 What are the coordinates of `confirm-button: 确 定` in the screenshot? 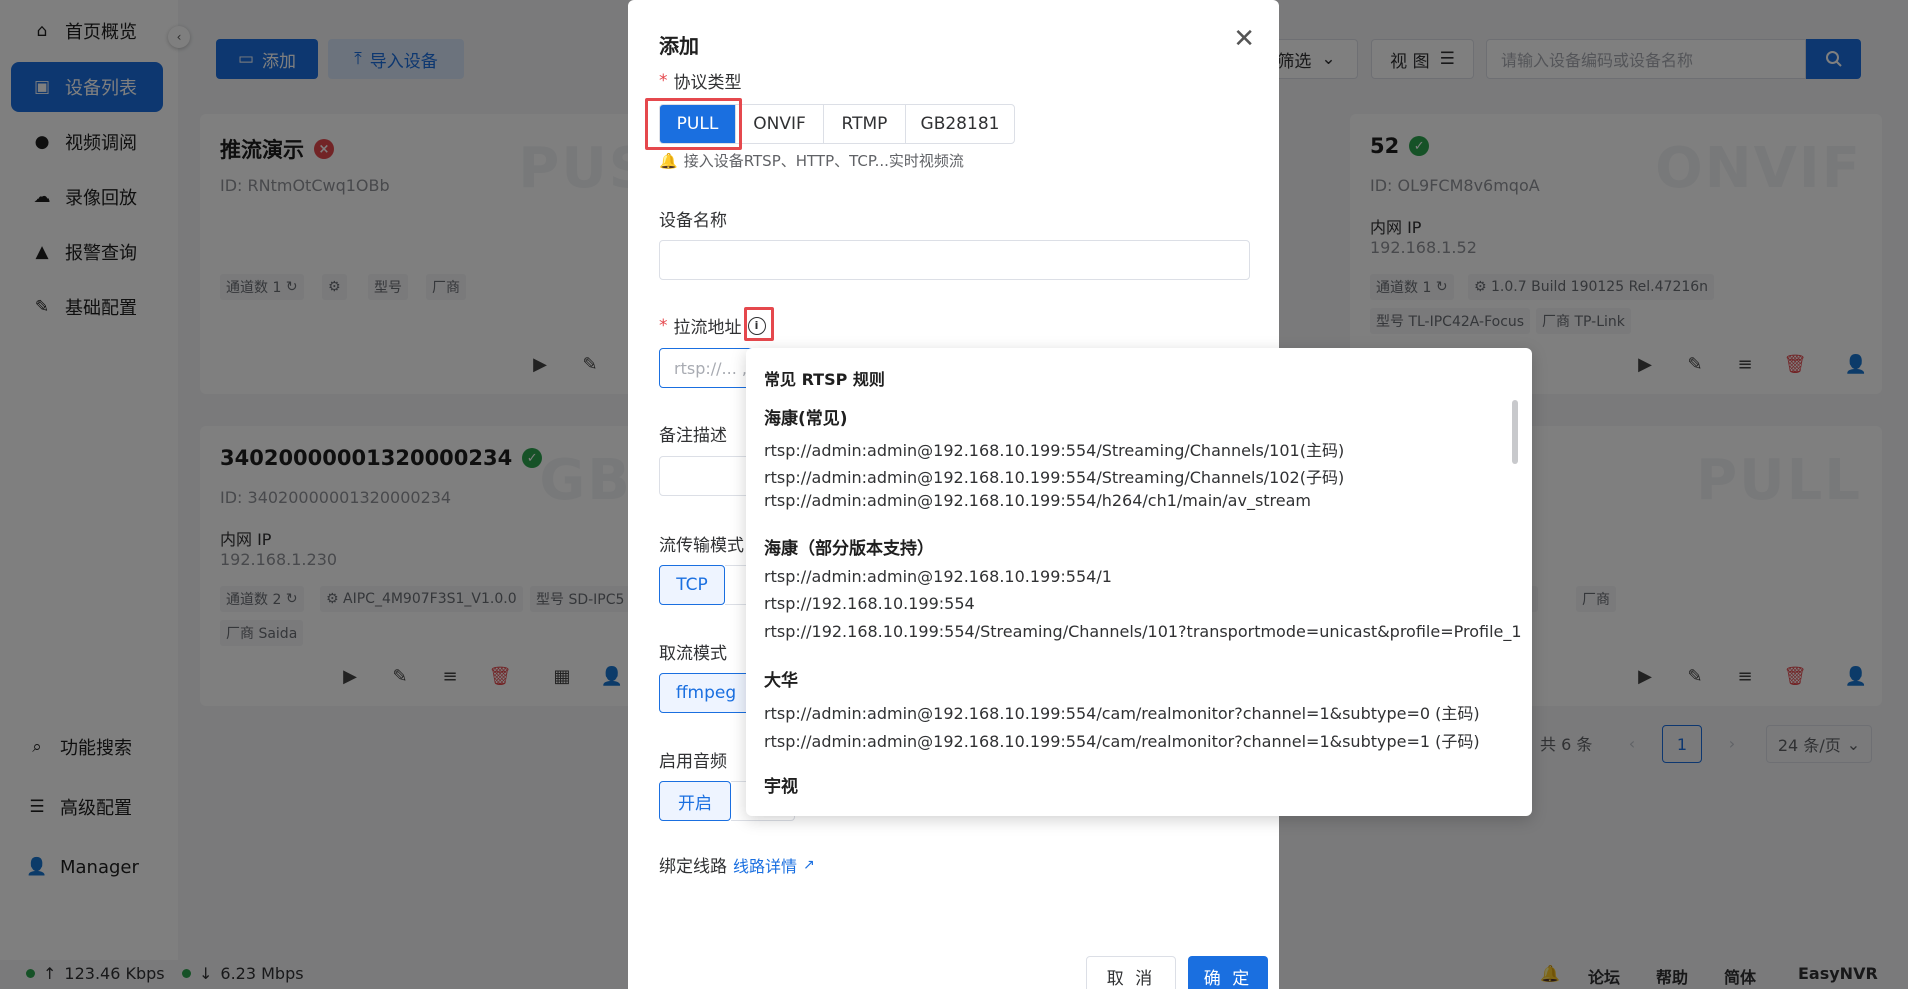 It's located at (1228, 972).